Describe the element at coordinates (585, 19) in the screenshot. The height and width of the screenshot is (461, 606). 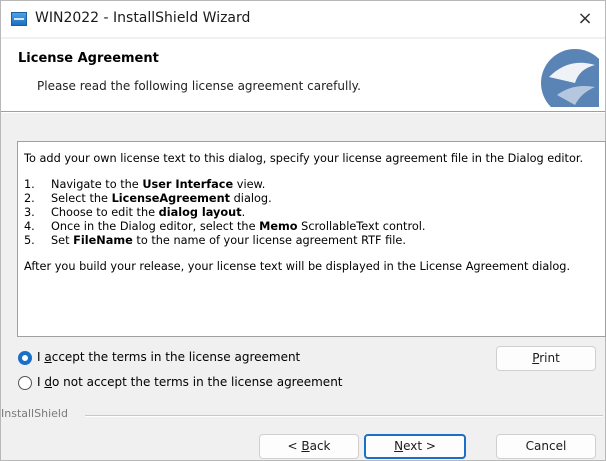
I see `close-button: ×` at that location.